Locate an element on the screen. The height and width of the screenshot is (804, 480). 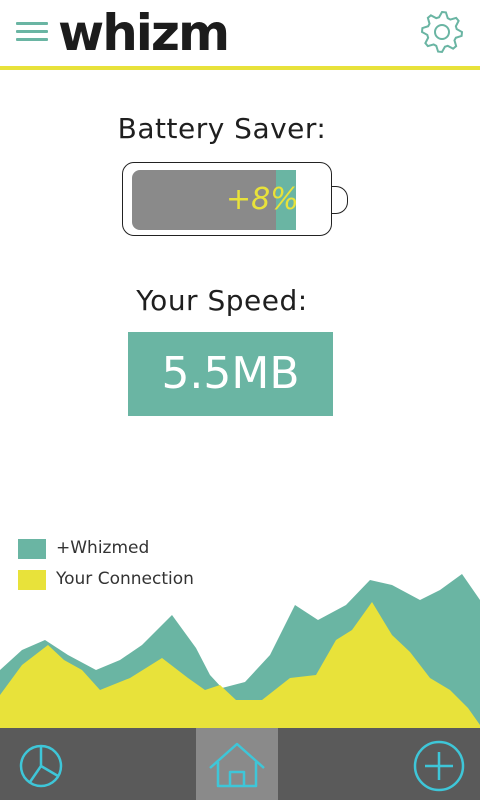
menu-button is located at coordinates (33, 31).